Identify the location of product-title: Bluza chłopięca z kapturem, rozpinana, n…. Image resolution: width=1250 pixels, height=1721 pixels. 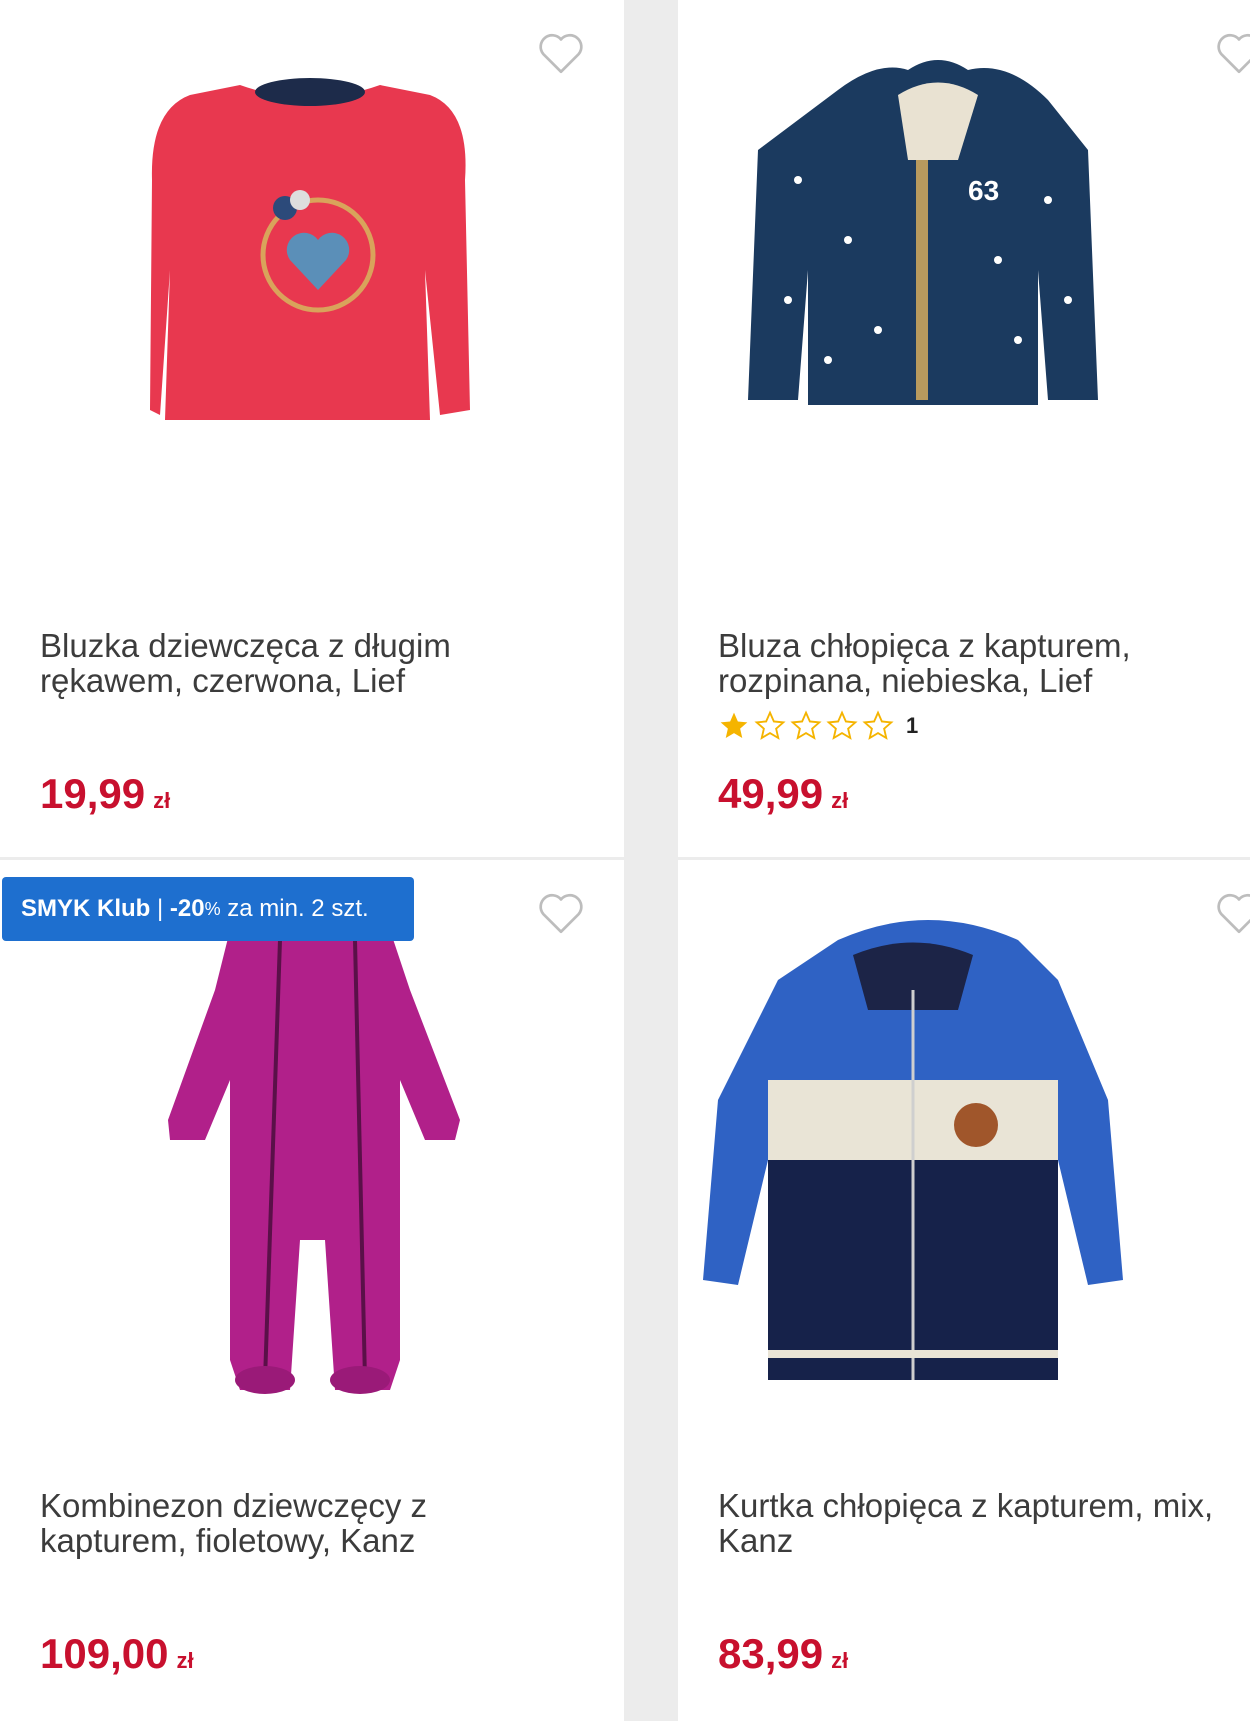
(978, 663).